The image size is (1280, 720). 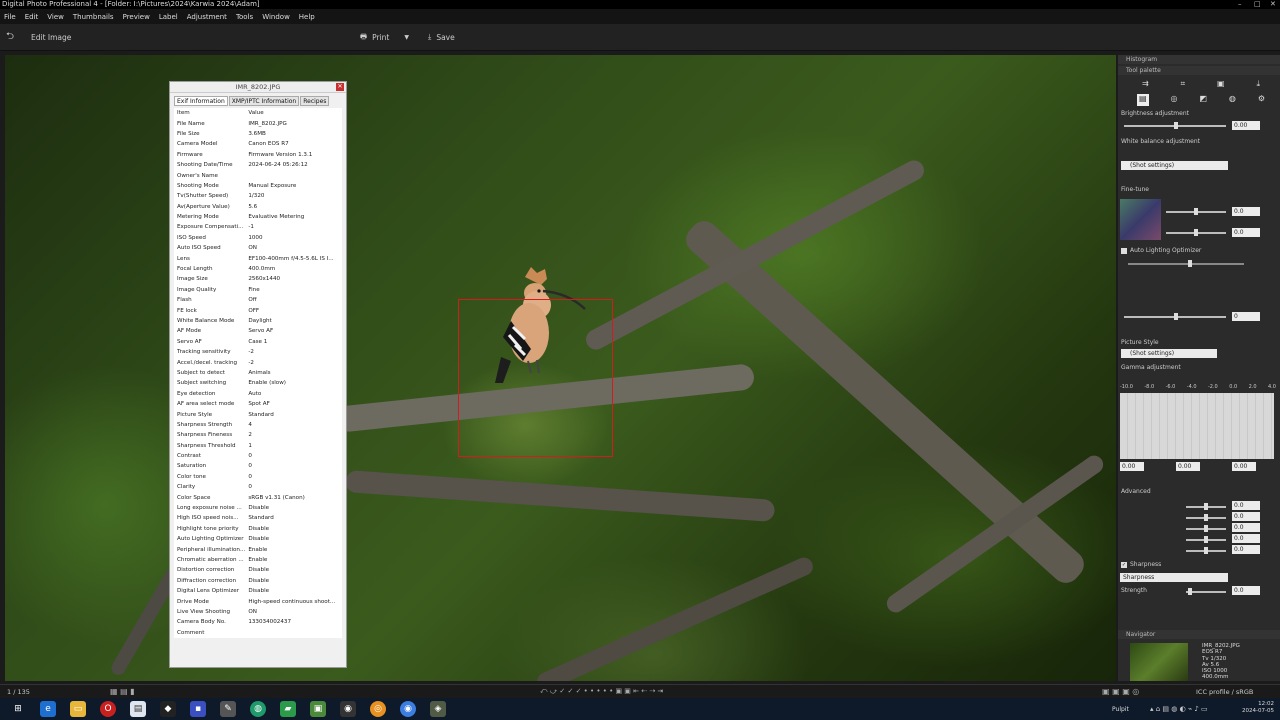 What do you see at coordinates (1258, 85) in the screenshot?
I see `output-icon: ⤓` at bounding box center [1258, 85].